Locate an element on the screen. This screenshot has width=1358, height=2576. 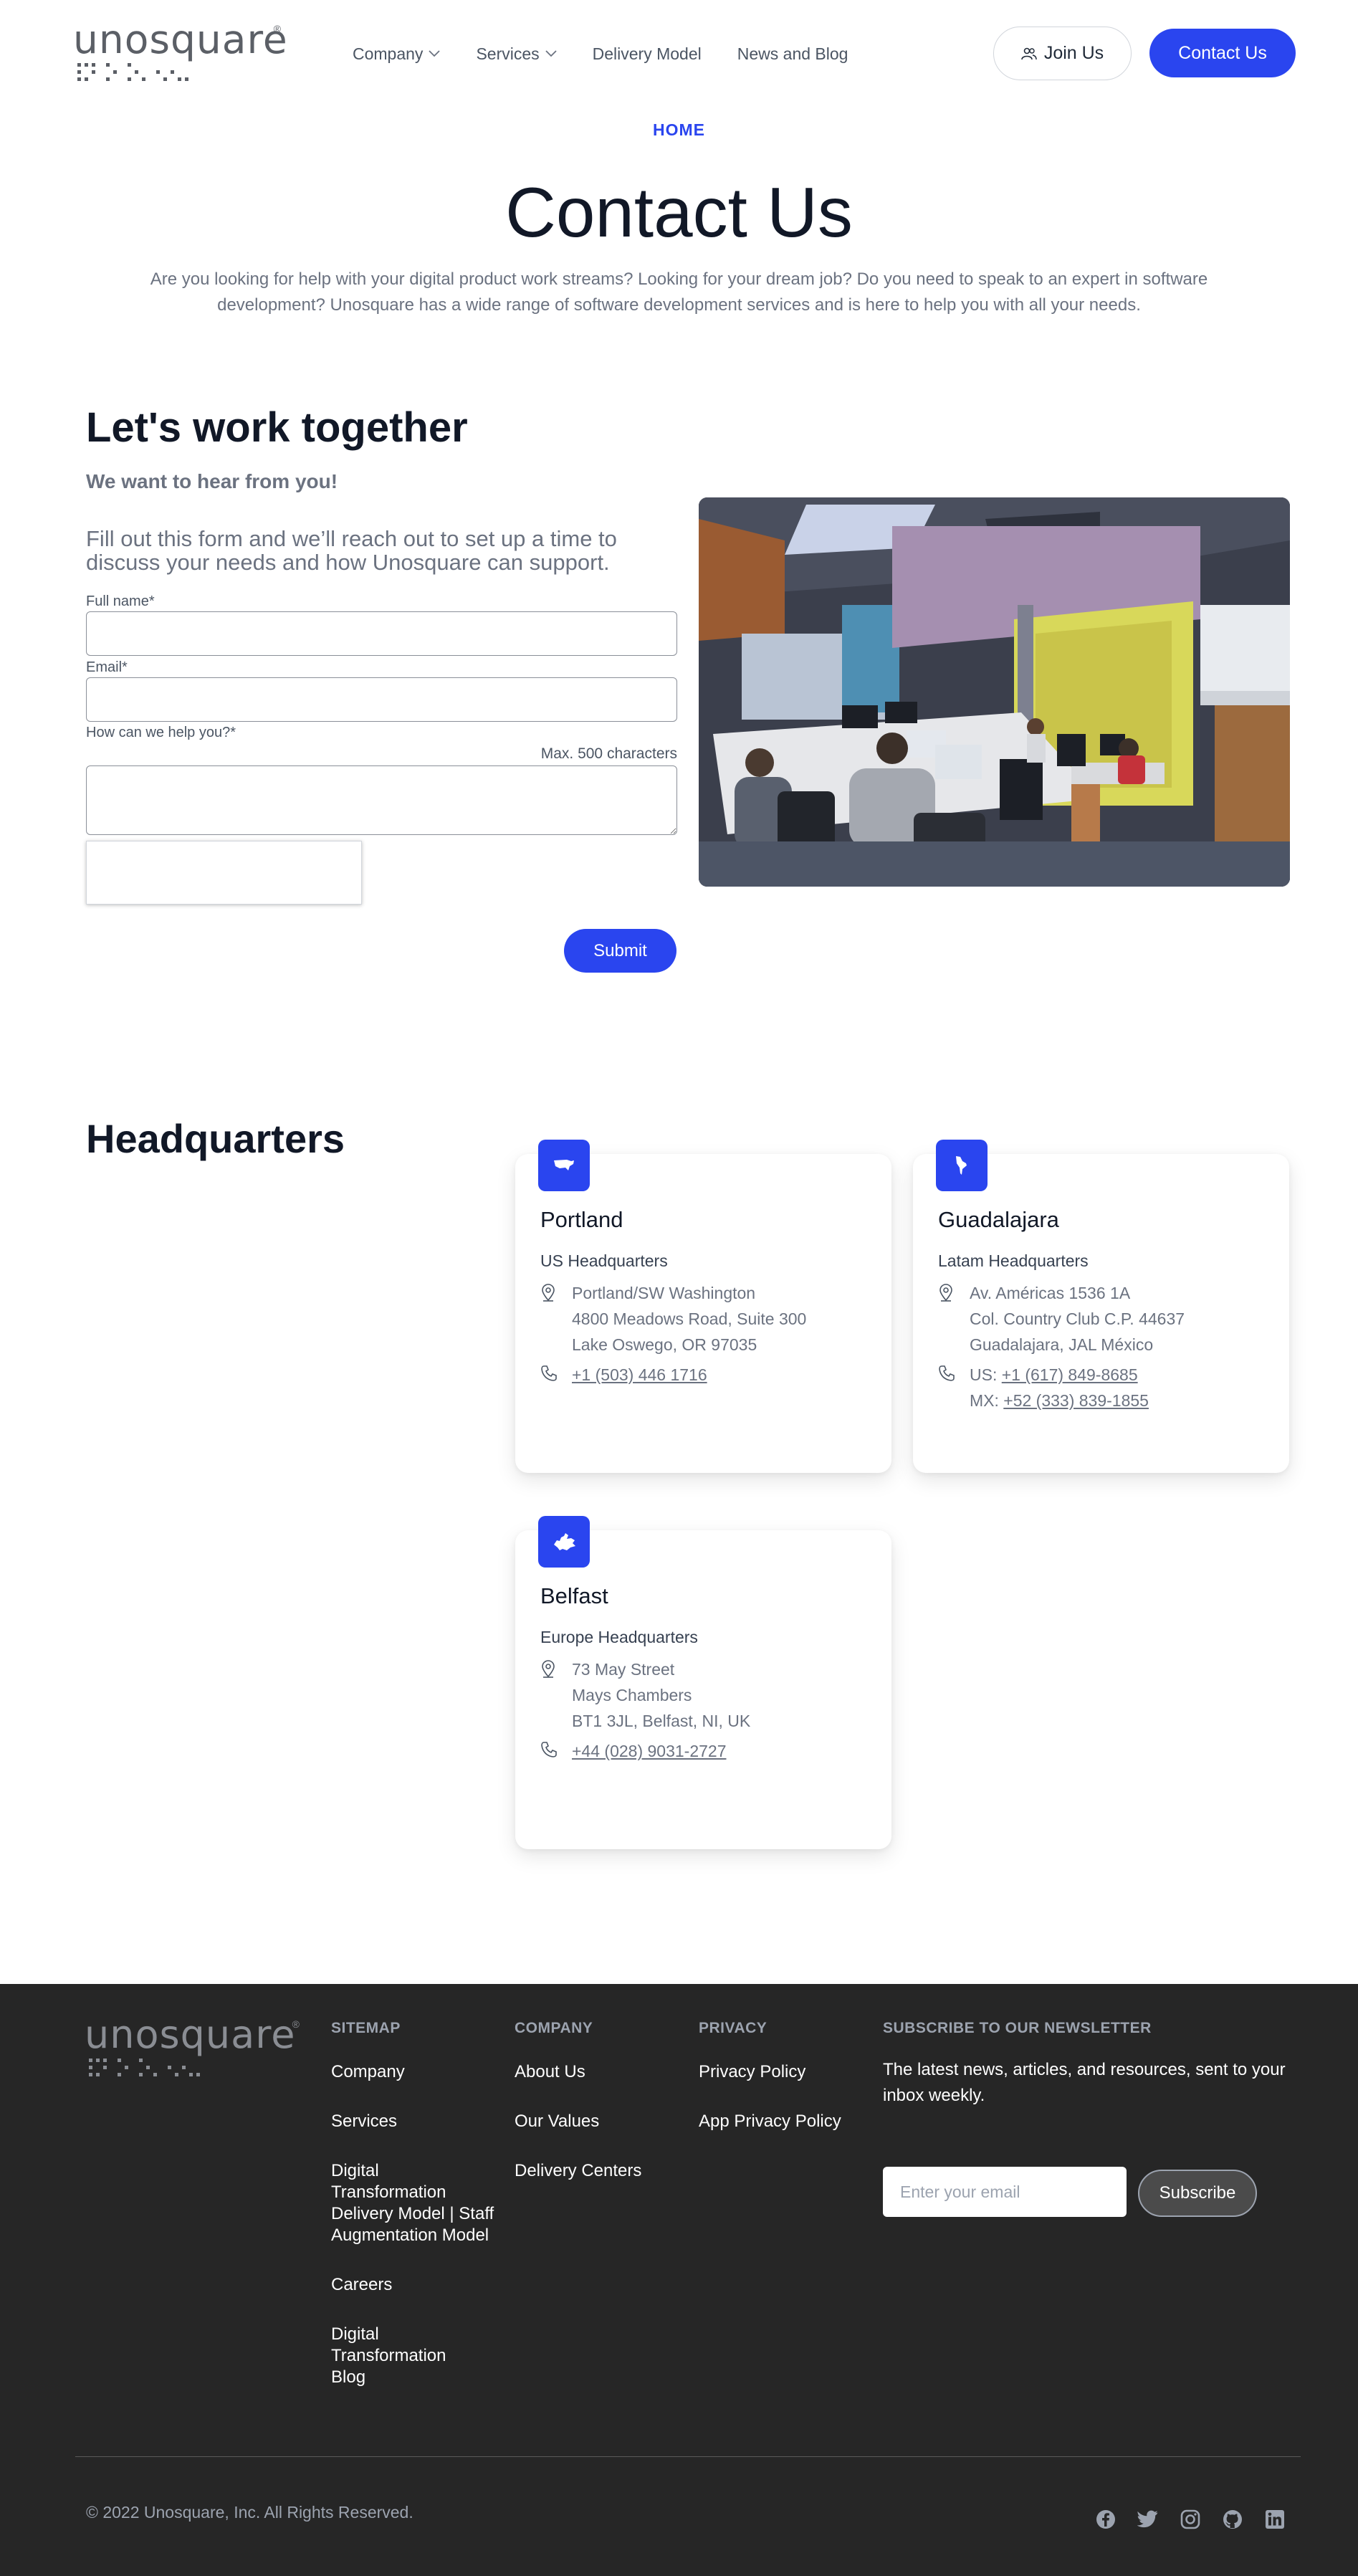
footer-heading: PRIVACY is located at coordinates (733, 2028).